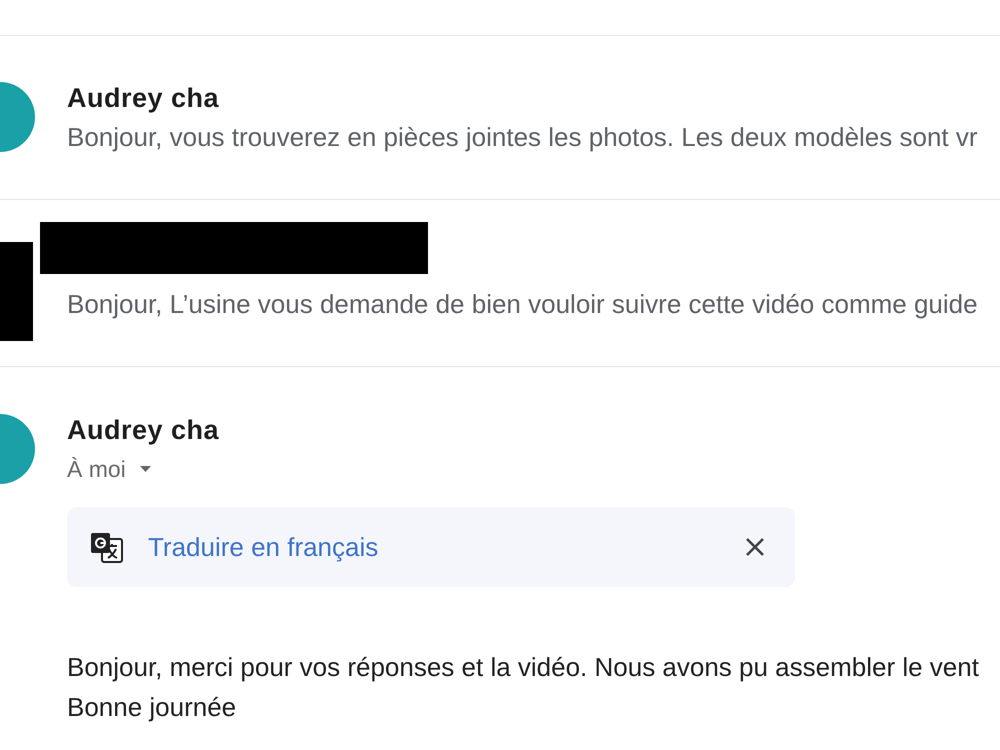  I want to click on message-snippet: Bonjour, L’usine vous demande de bien vouloir suivre cette vidéo comme guide, so click(523, 304).